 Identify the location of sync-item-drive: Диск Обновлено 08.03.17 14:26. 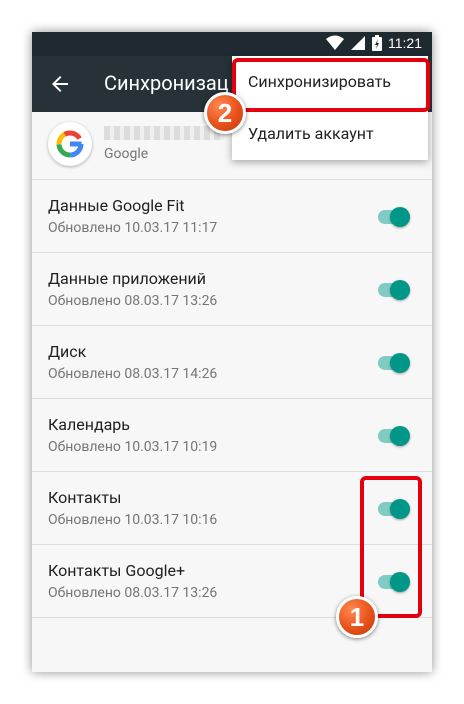
(232, 362).